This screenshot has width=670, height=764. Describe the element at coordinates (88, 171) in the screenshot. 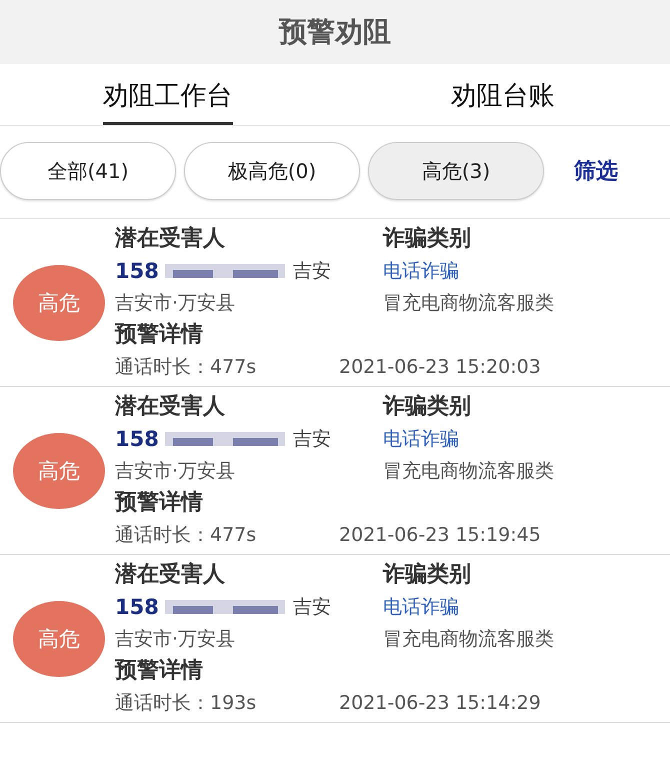

I see `filter-button: 全部(41)` at that location.